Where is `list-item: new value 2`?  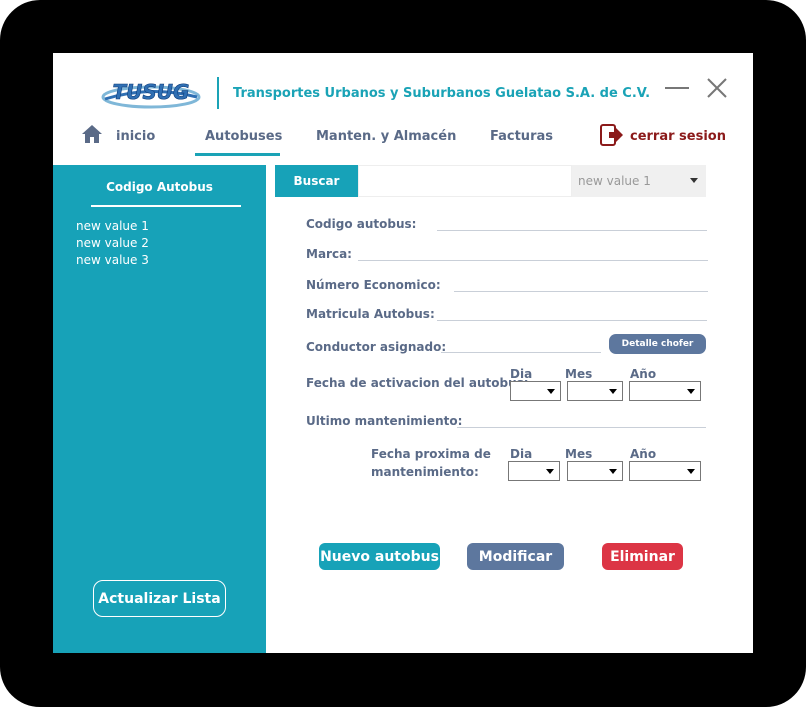 list-item: new value 2 is located at coordinates (112, 243).